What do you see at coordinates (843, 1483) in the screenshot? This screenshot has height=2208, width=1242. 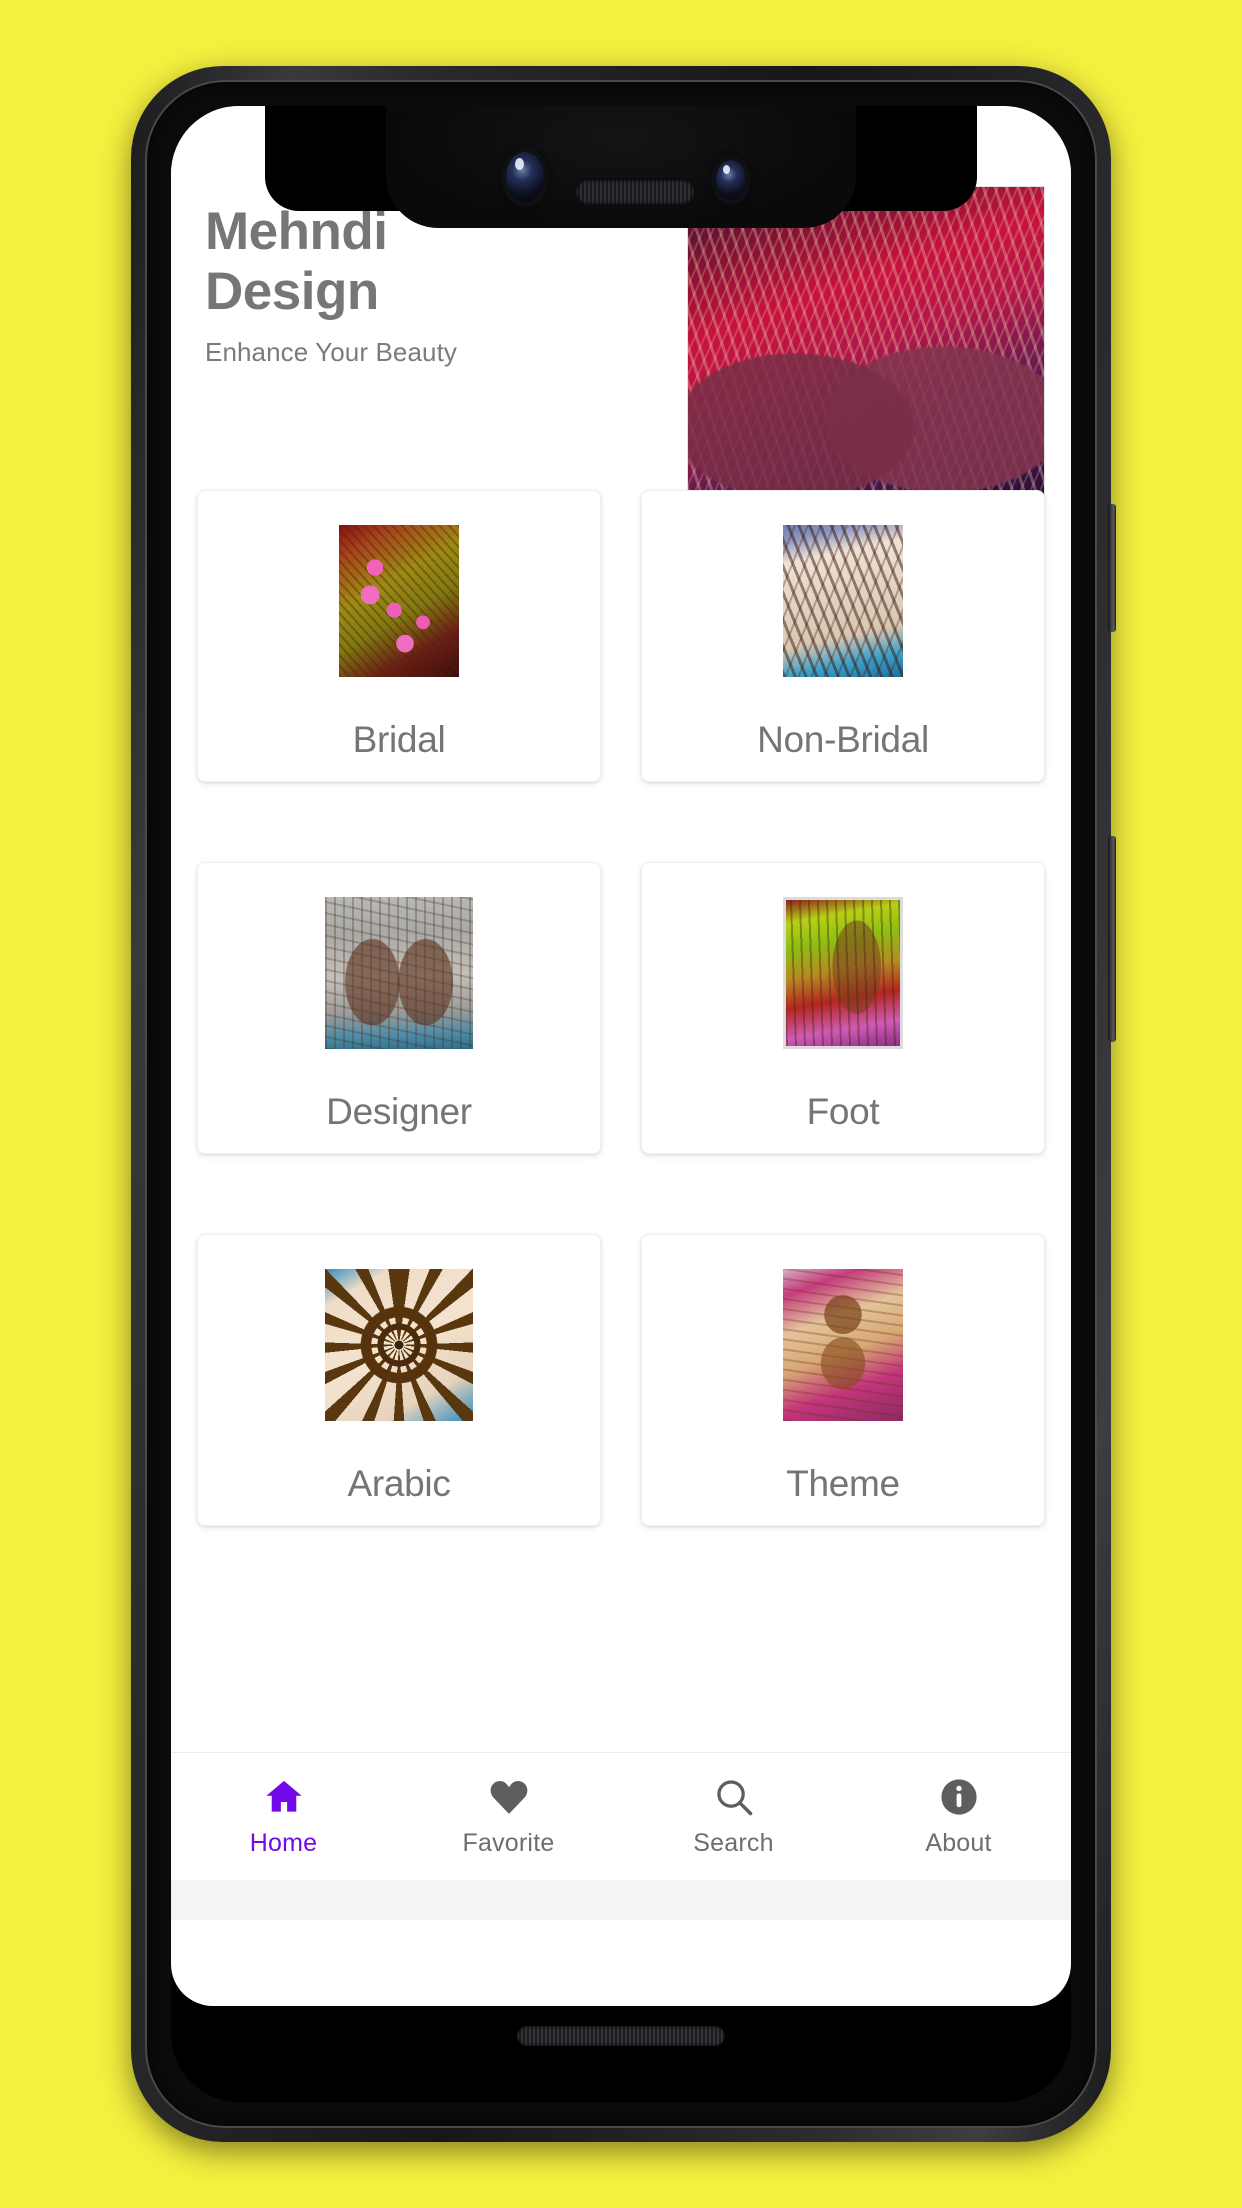 I see `category-label: Theme` at bounding box center [843, 1483].